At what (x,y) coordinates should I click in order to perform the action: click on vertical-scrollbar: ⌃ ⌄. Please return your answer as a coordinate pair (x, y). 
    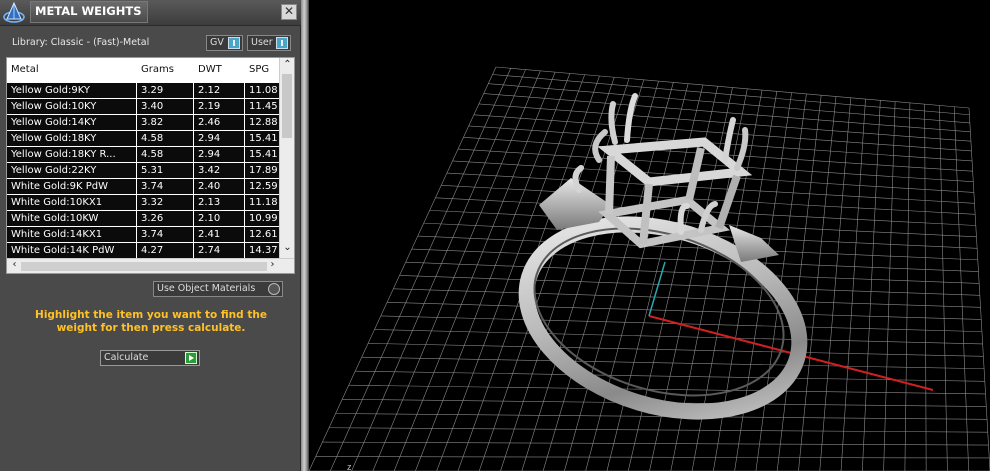
    Looking at the image, I should click on (286, 158).